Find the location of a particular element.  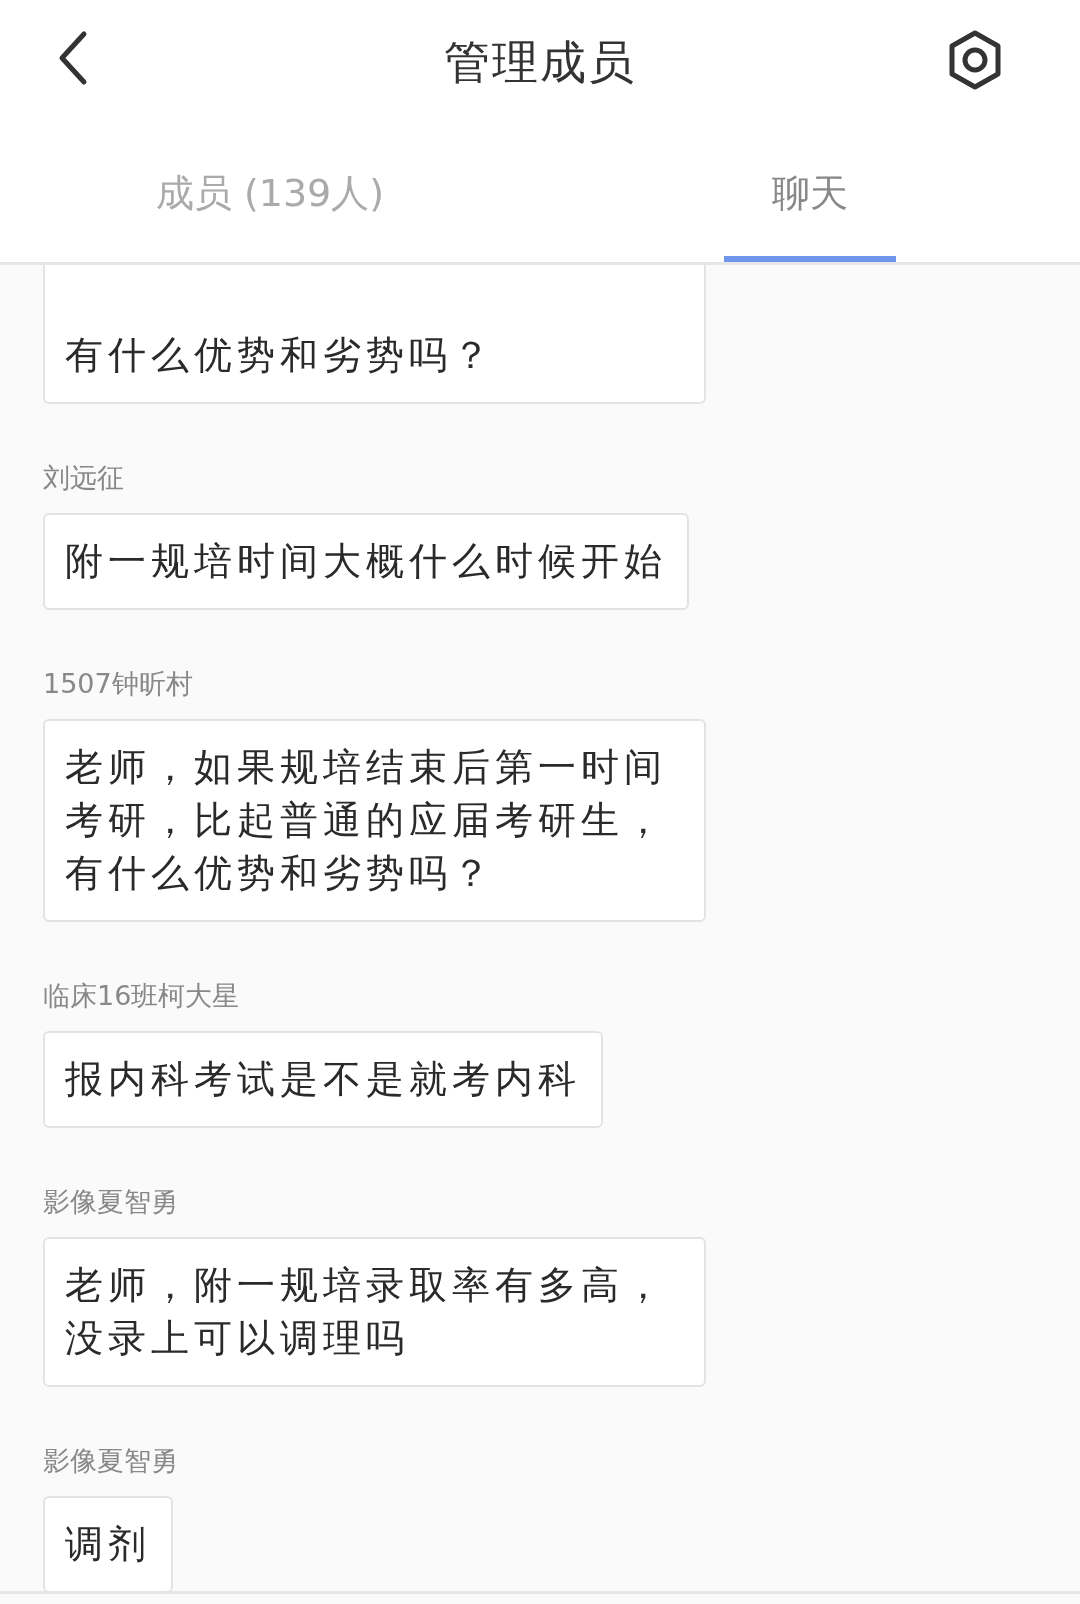

tab: 聊天 is located at coordinates (810, 193).